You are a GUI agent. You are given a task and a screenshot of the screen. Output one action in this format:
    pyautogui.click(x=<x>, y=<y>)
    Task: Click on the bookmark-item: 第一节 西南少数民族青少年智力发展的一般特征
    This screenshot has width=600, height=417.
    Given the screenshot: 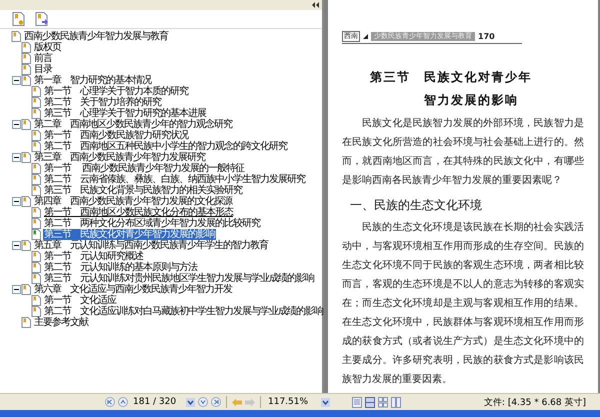 What is the action you would take?
    pyautogui.click(x=144, y=168)
    